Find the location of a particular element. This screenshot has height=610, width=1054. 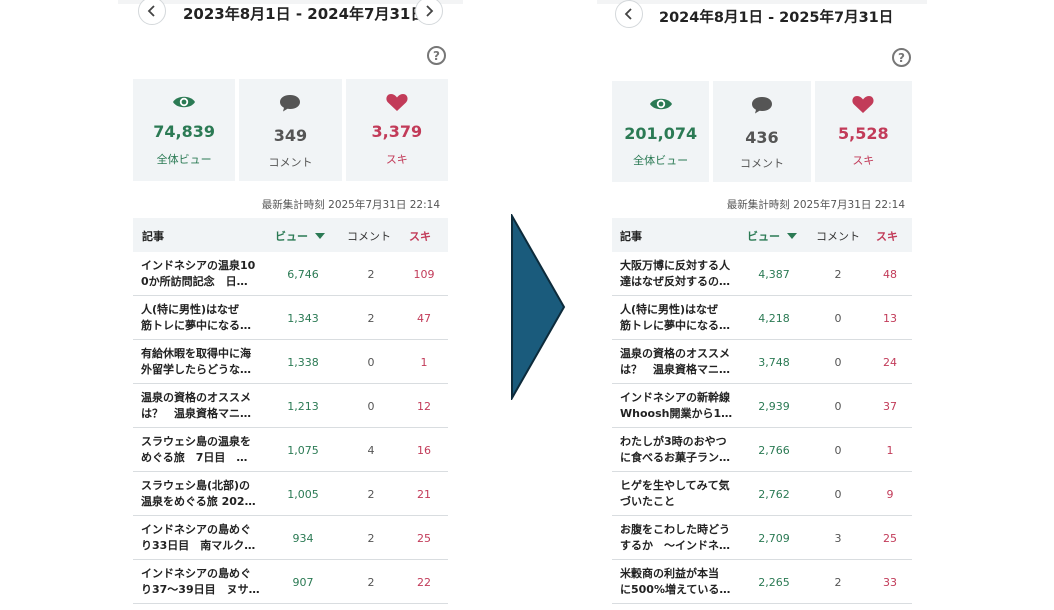

row-views: 2,766 is located at coordinates (774, 450).